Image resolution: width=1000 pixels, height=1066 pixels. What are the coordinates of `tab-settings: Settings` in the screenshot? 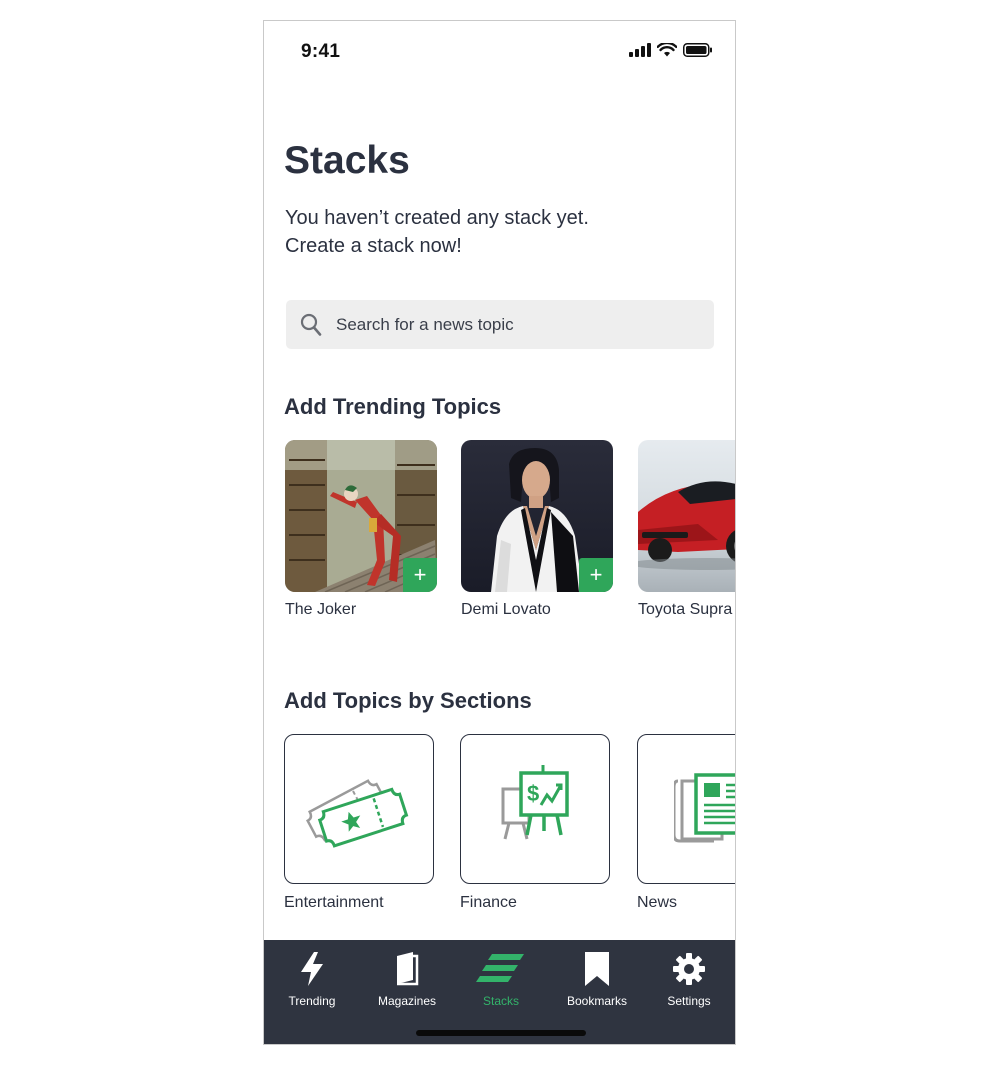 It's located at (689, 979).